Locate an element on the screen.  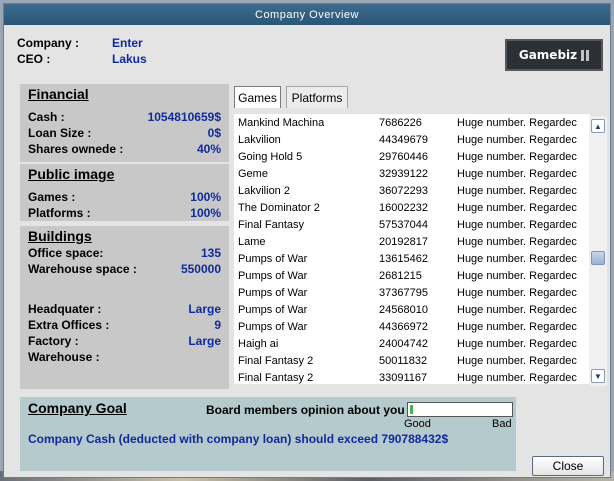
game-number: 20192817 is located at coordinates (403, 241).